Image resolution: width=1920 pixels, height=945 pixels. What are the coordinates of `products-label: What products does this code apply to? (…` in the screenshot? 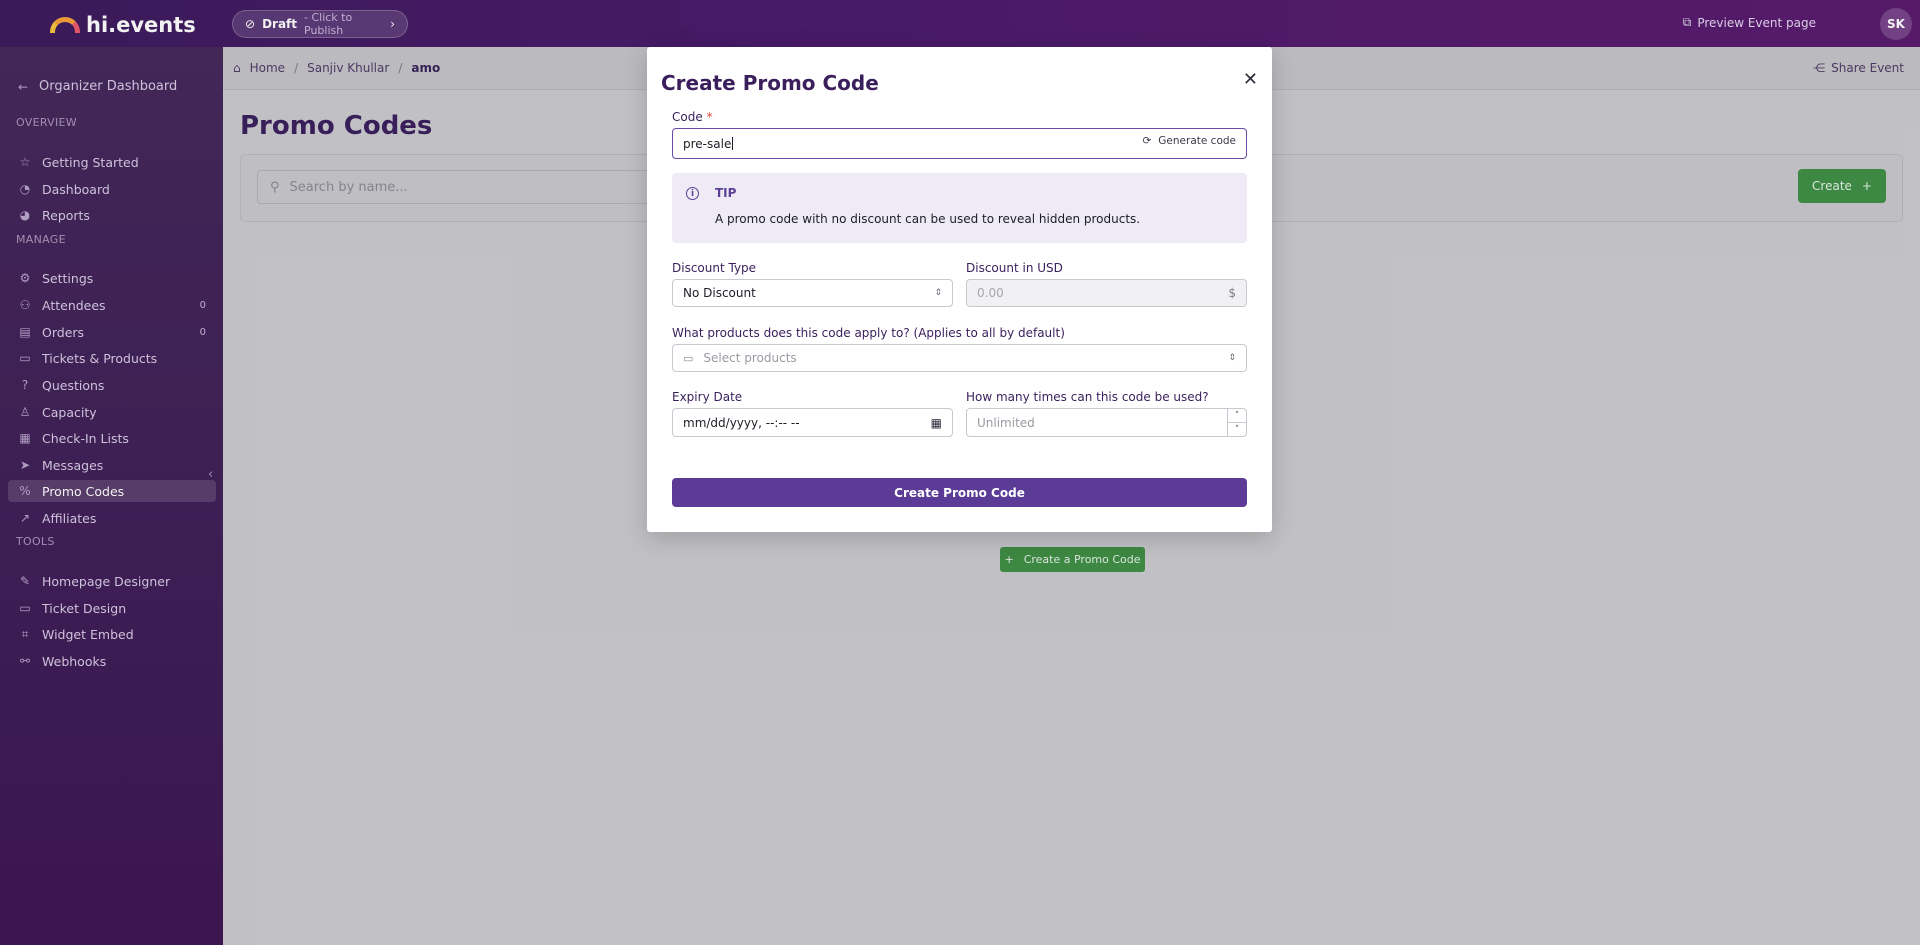 It's located at (868, 333).